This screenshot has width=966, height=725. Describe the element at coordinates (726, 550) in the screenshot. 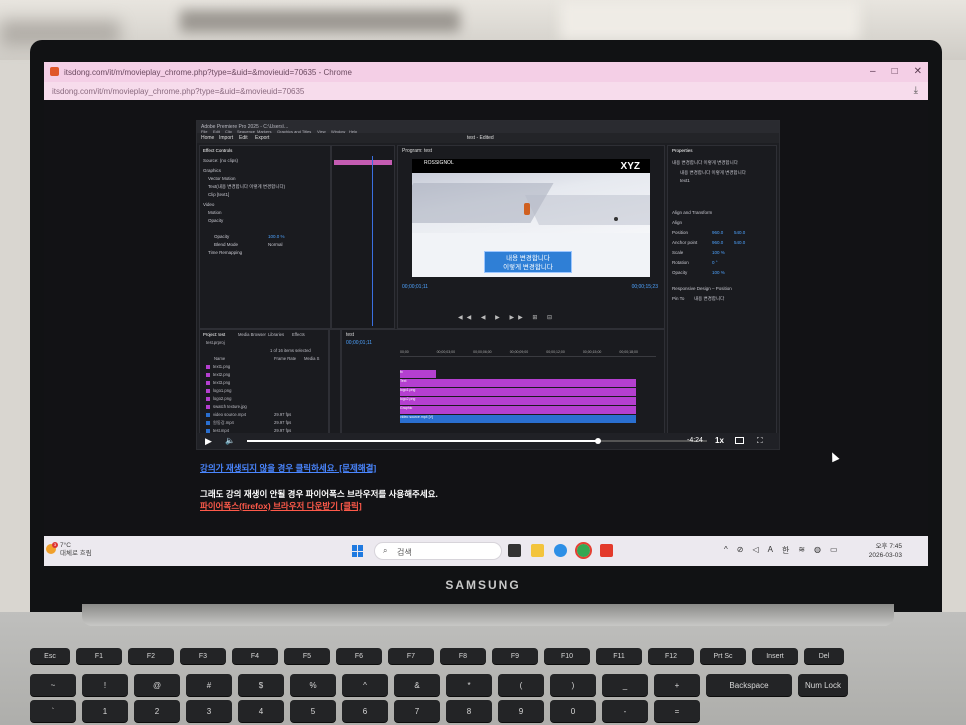

I see `tray-overflow-icon: ^` at that location.